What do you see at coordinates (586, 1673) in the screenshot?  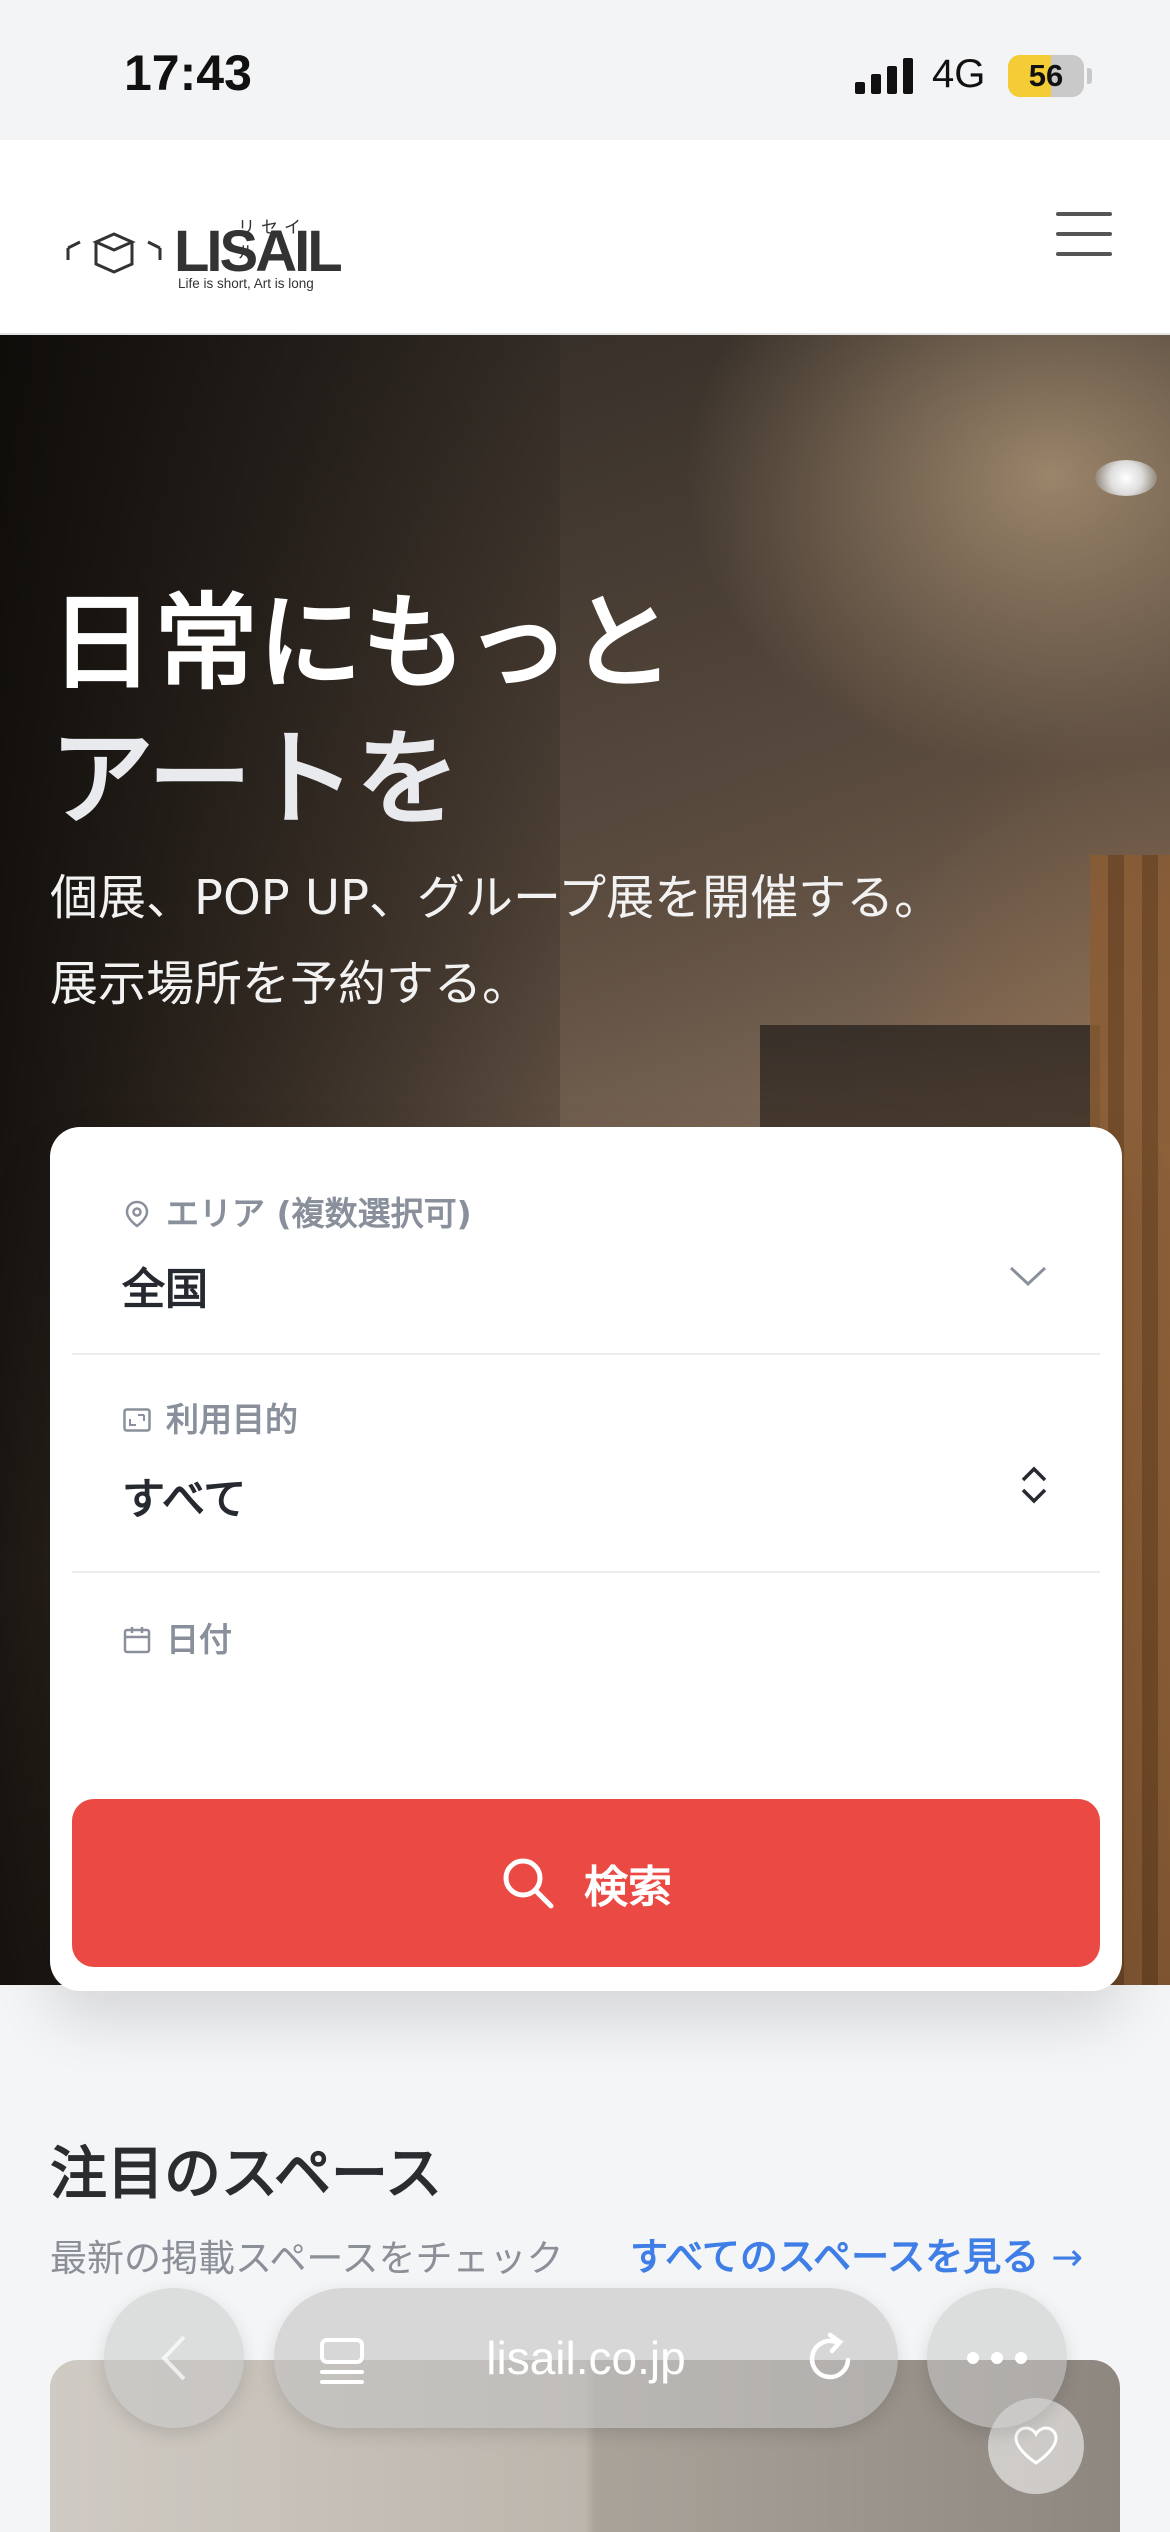 I see `date-picker: 日付` at bounding box center [586, 1673].